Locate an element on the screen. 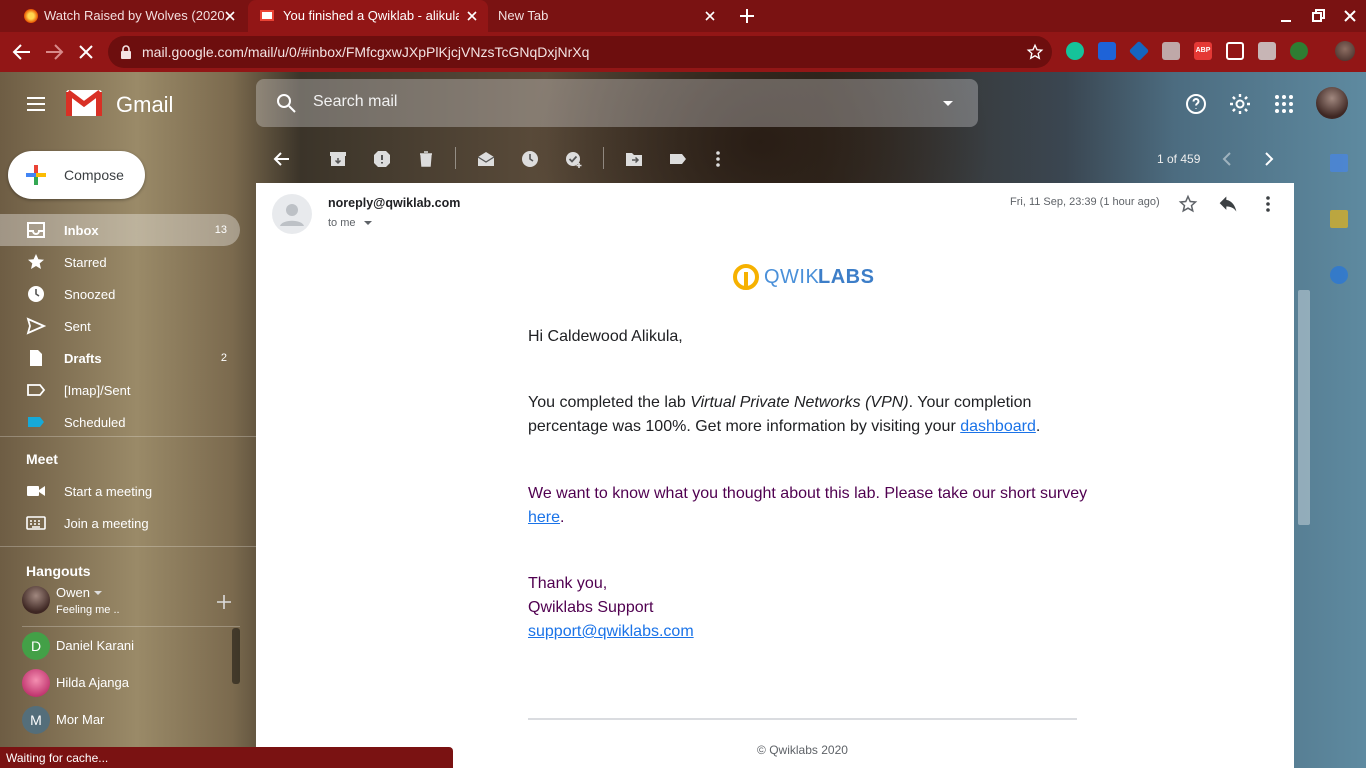 The image size is (1366, 768). back-to-inbox-arrow-icon is located at coordinates (282, 159).